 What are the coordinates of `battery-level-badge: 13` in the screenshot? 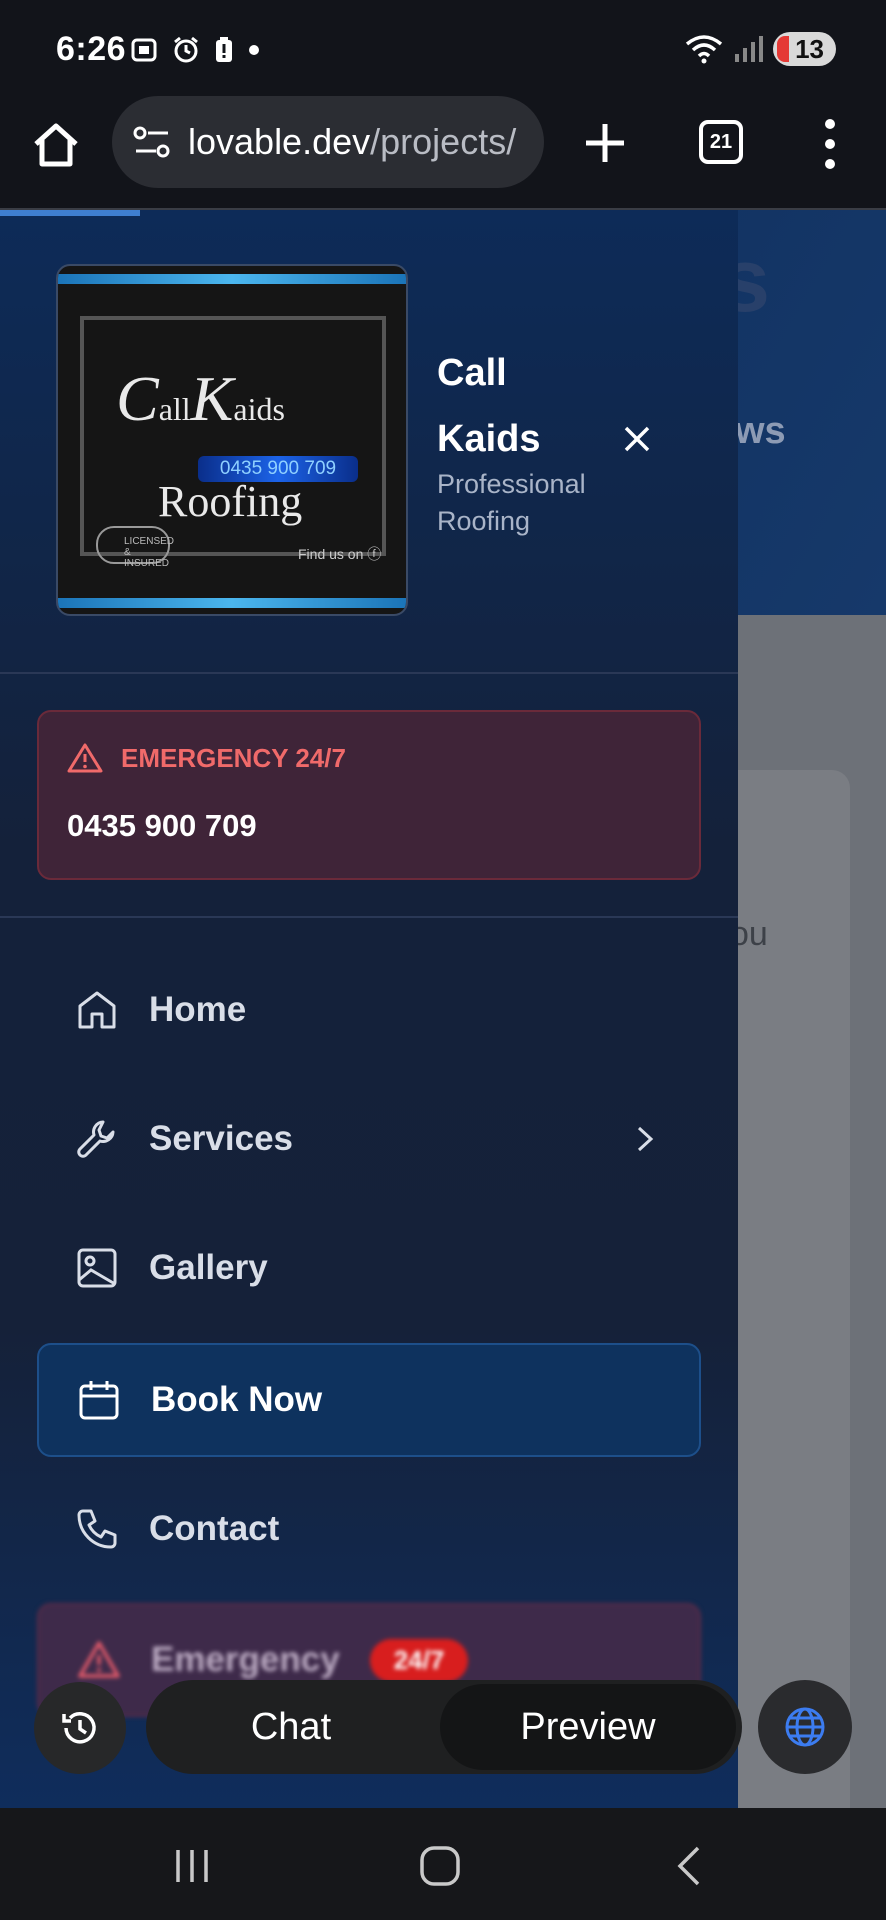 It's located at (804, 49).